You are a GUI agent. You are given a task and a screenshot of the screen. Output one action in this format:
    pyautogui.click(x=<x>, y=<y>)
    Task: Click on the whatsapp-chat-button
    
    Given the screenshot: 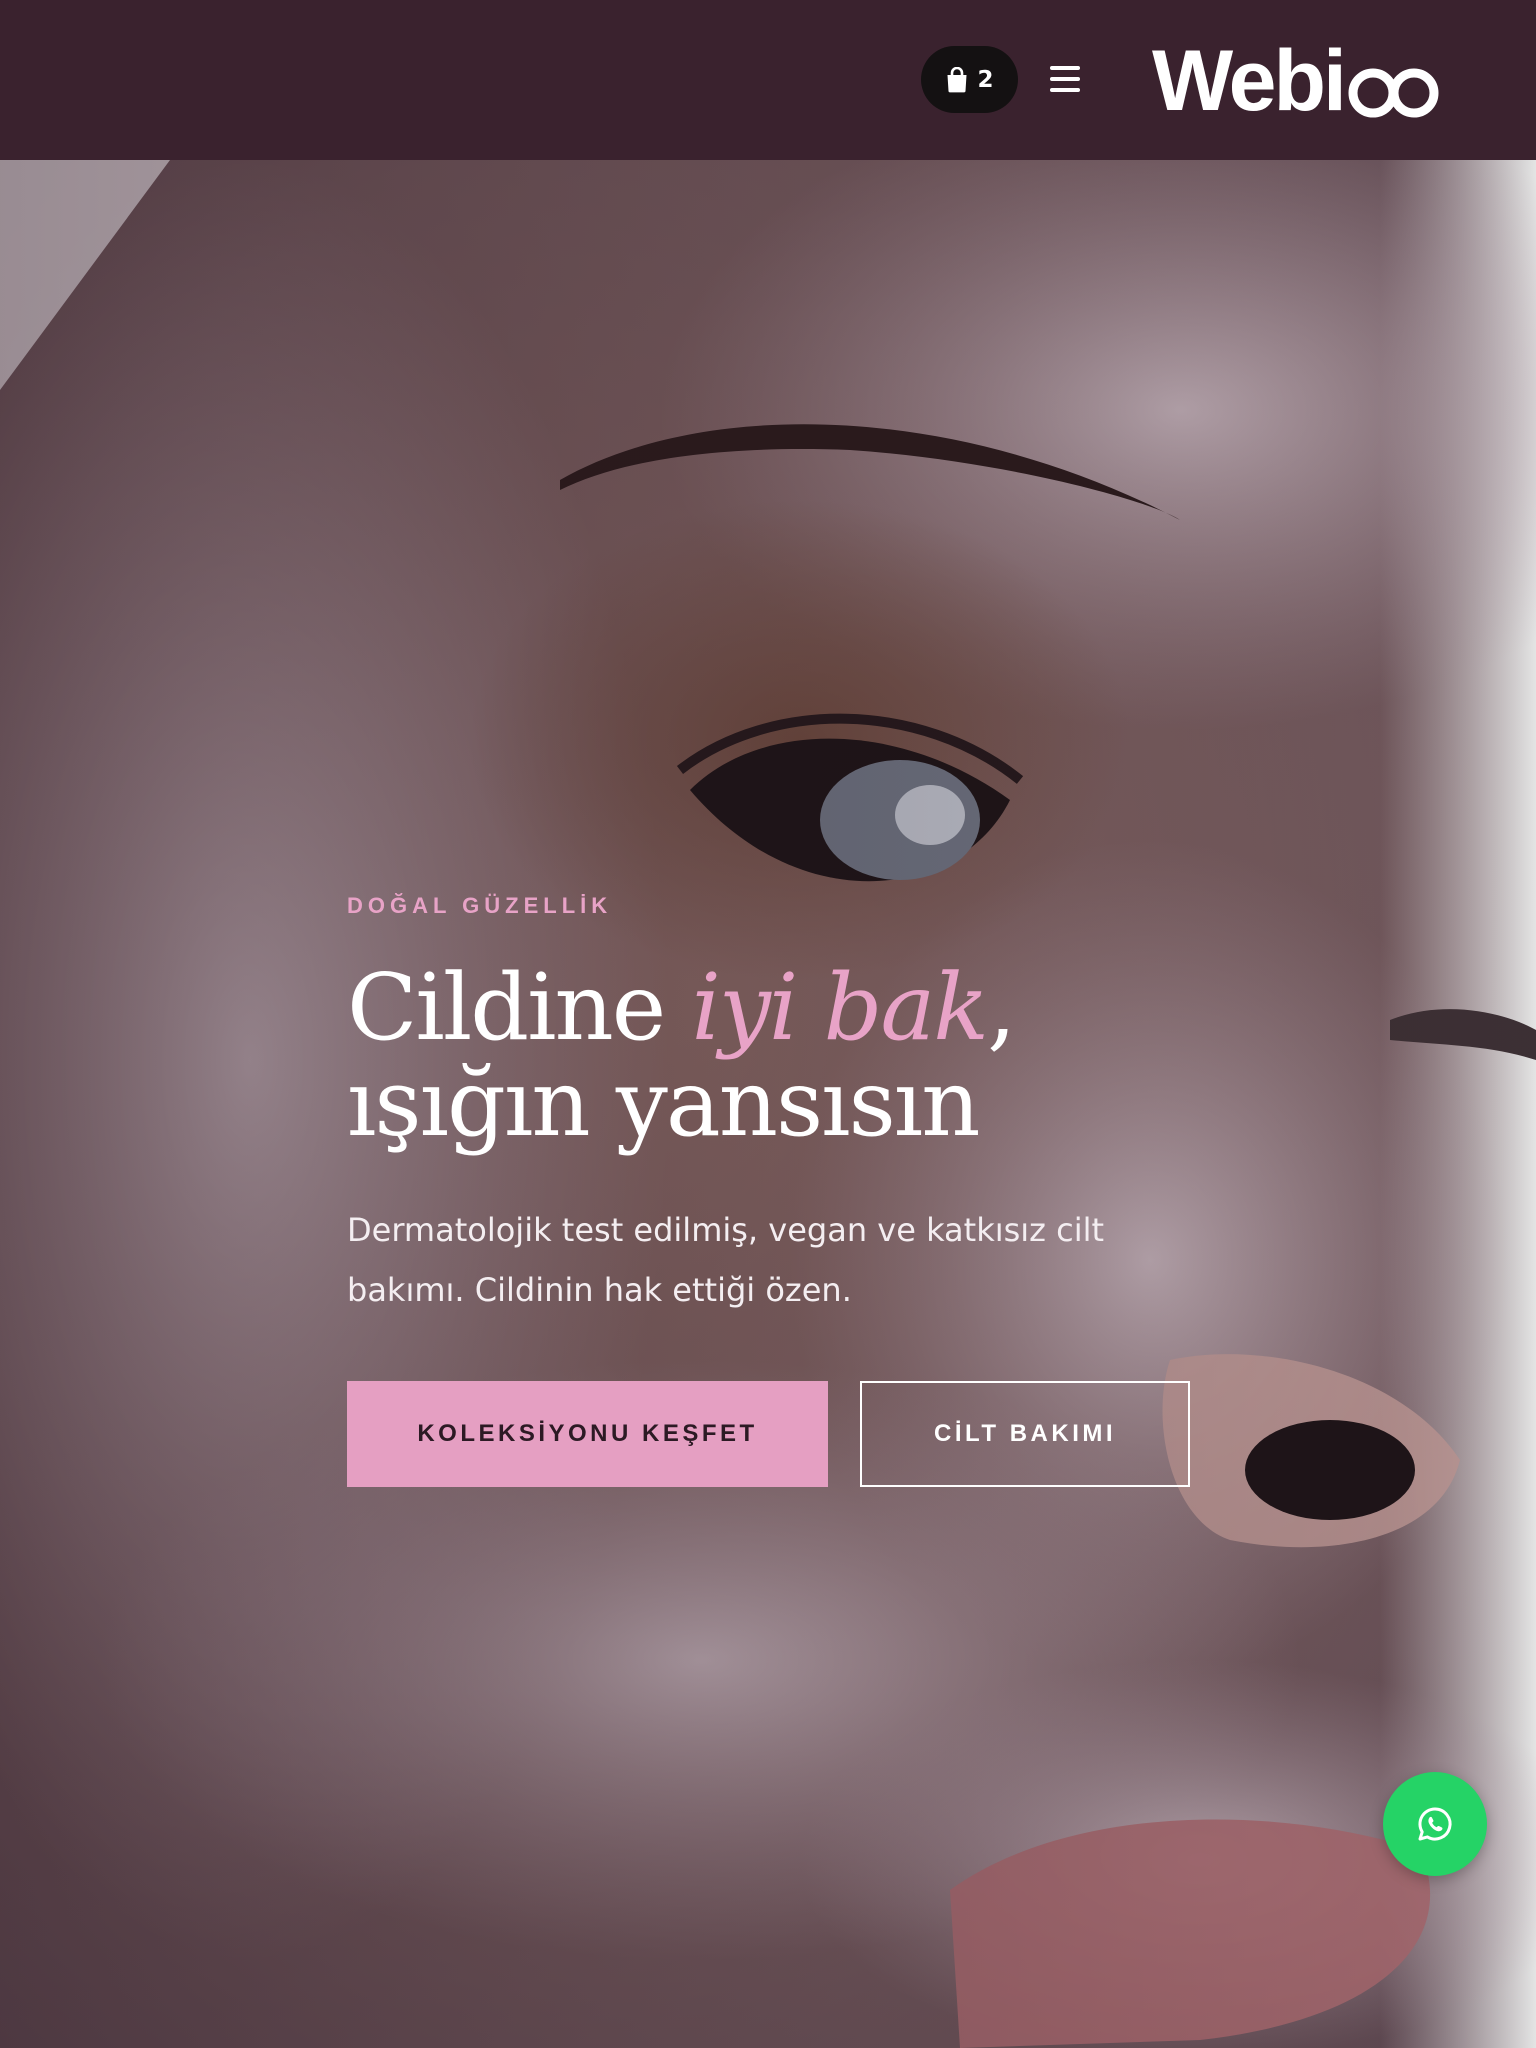 What is the action you would take?
    pyautogui.click(x=1435, y=1824)
    